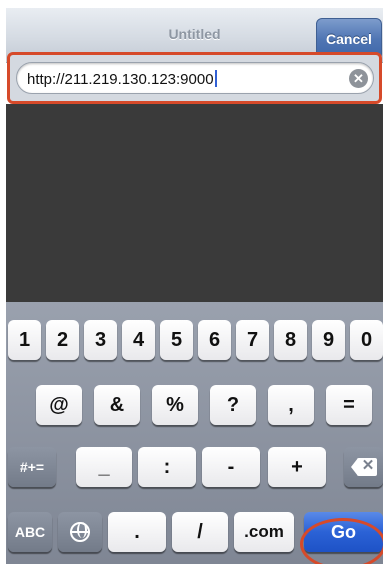 Image resolution: width=383 pixels, height=564 pixels. I want to click on backspace-icon: ✕, so click(363, 466).